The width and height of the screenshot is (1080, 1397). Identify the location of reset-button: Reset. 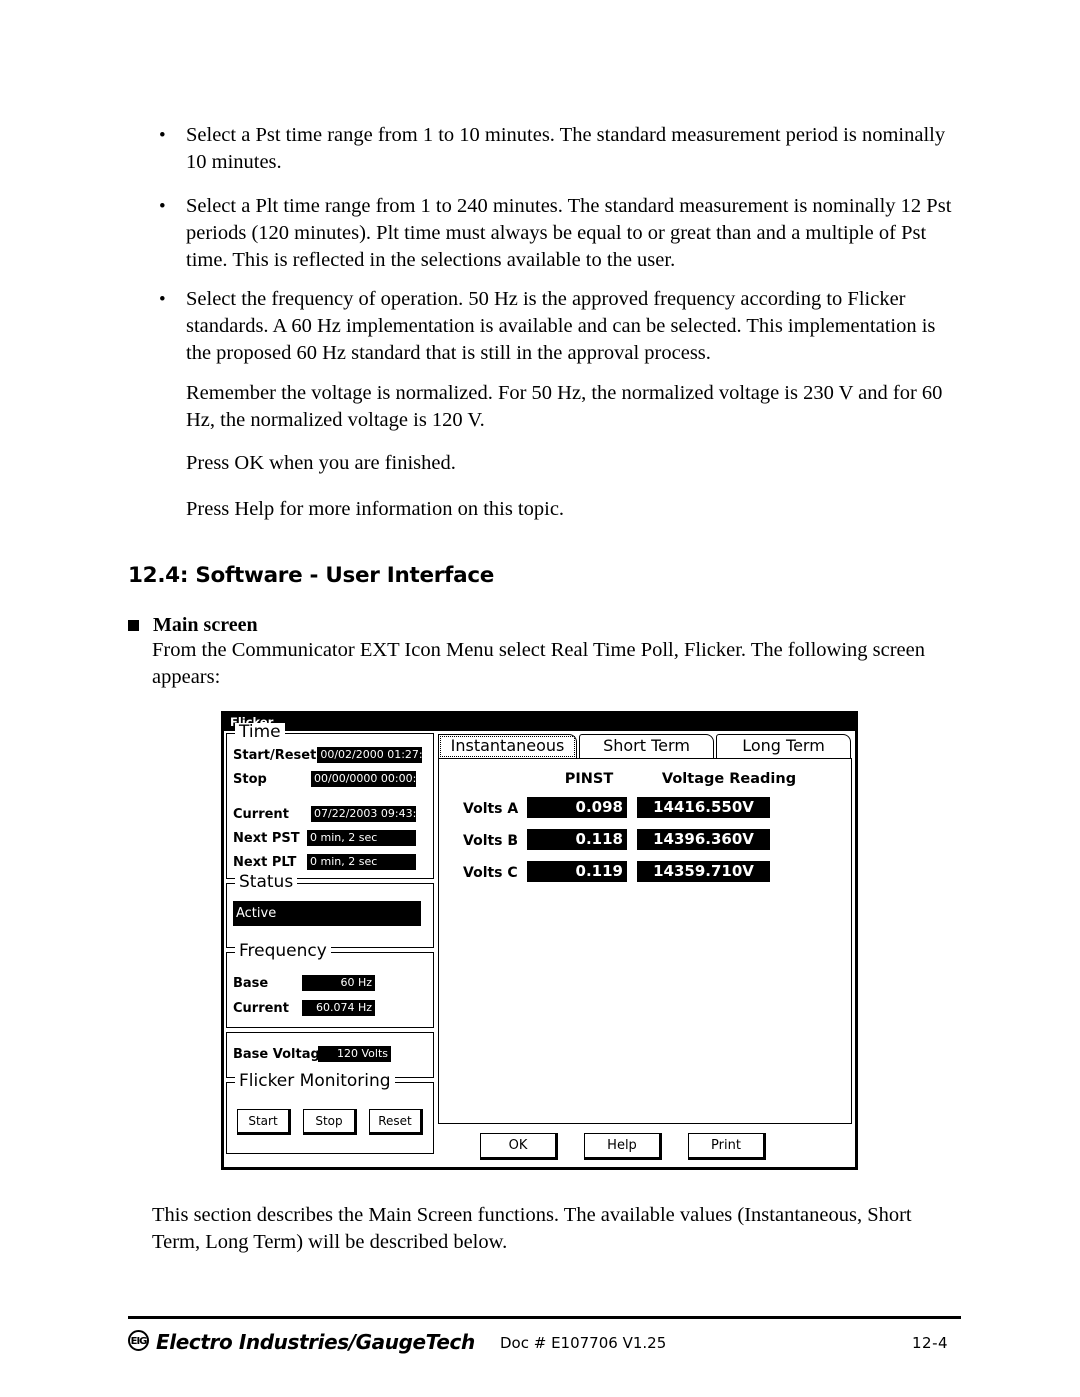
(396, 1122).